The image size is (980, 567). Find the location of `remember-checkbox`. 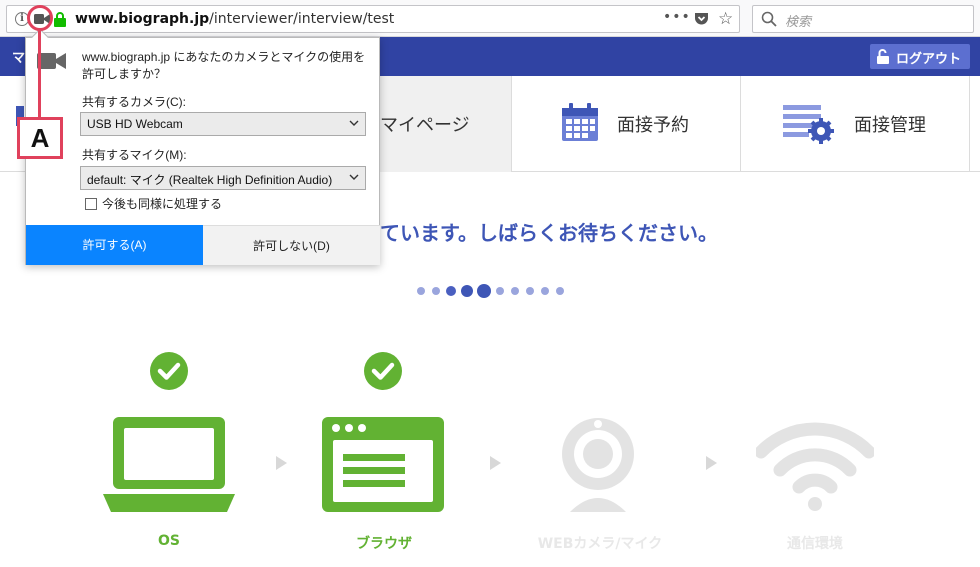

remember-checkbox is located at coordinates (91, 204).